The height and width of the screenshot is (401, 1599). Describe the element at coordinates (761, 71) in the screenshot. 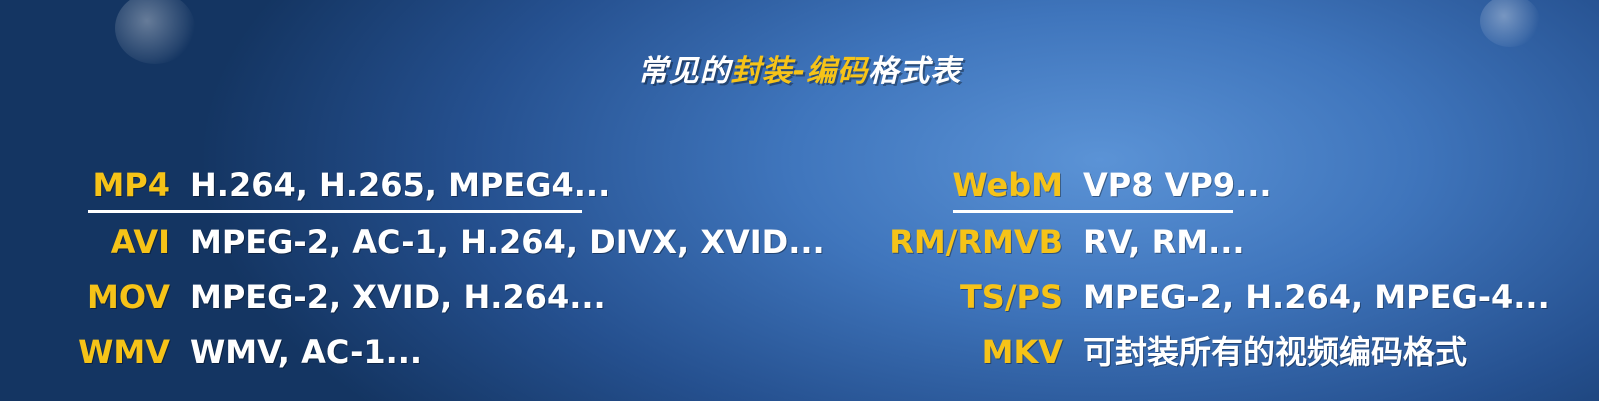

I see `title-highlight-container: 封装` at that location.